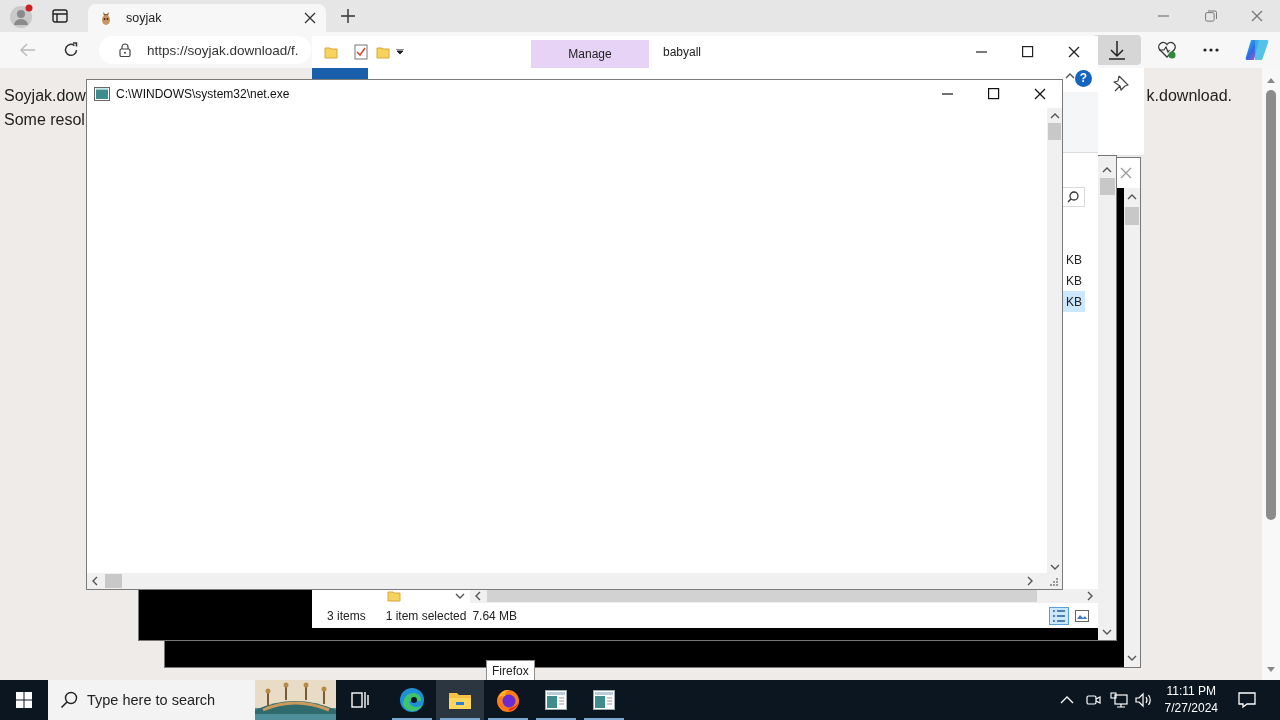 Image resolution: width=1280 pixels, height=720 pixels. What do you see at coordinates (510, 670) in the screenshot?
I see `tooltip: Firefox` at bounding box center [510, 670].